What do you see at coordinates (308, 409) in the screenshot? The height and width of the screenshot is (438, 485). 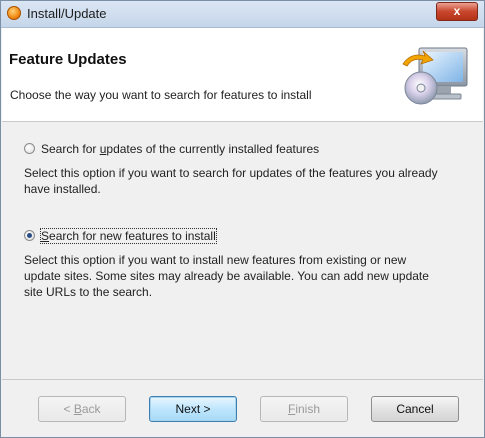 I see `finish-button-suffix: inish` at bounding box center [308, 409].